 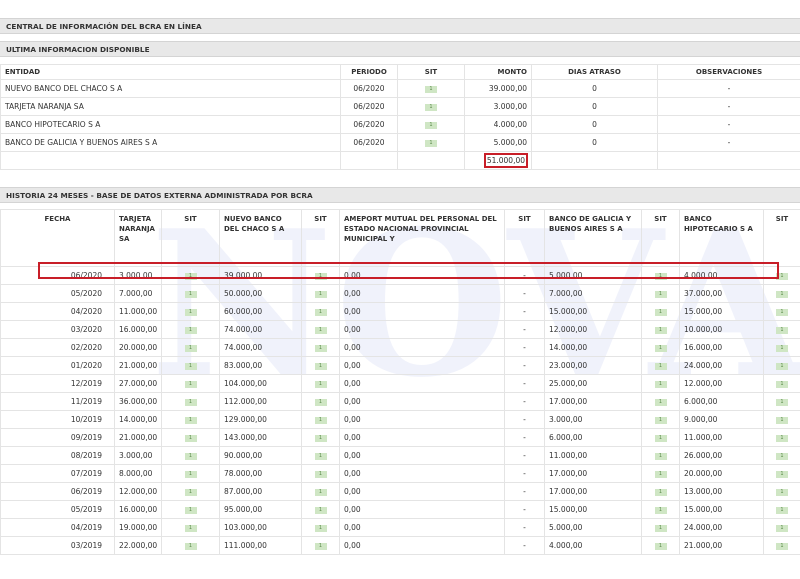 I want to click on monto-cell: 3.000,00, so click(x=498, y=106).